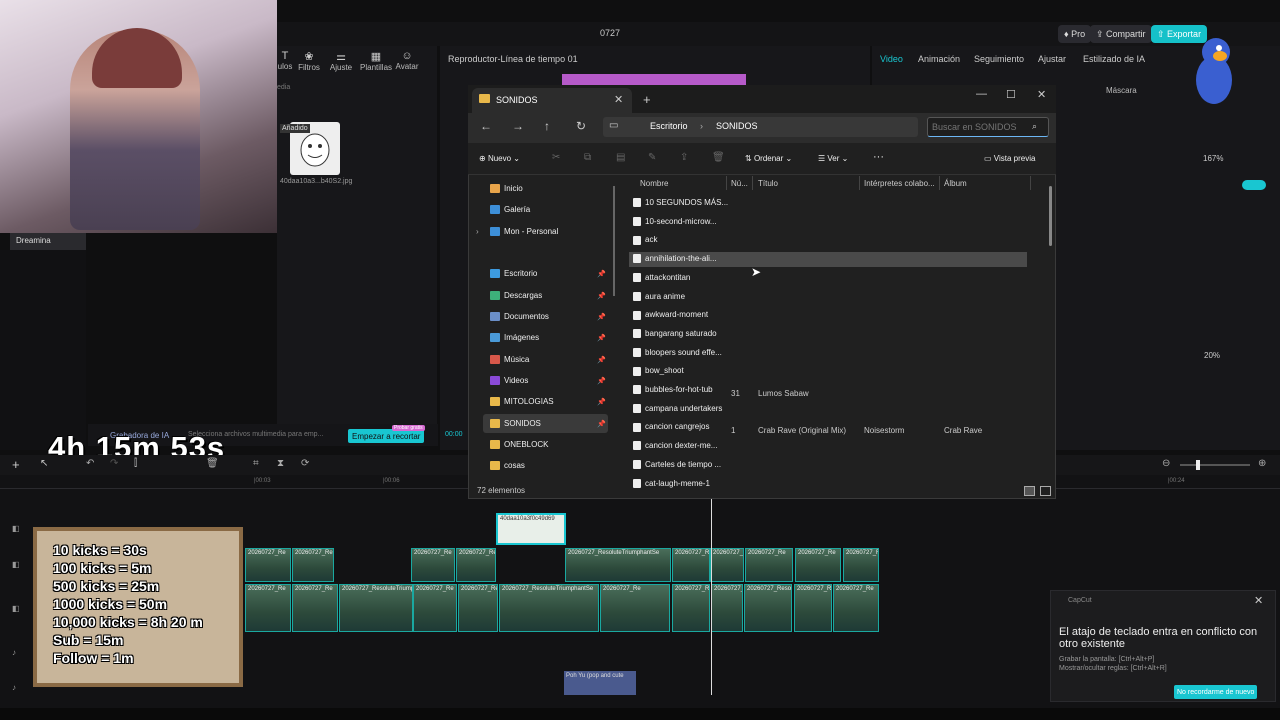  I want to click on crop-icon: ⌗, so click(256, 463).